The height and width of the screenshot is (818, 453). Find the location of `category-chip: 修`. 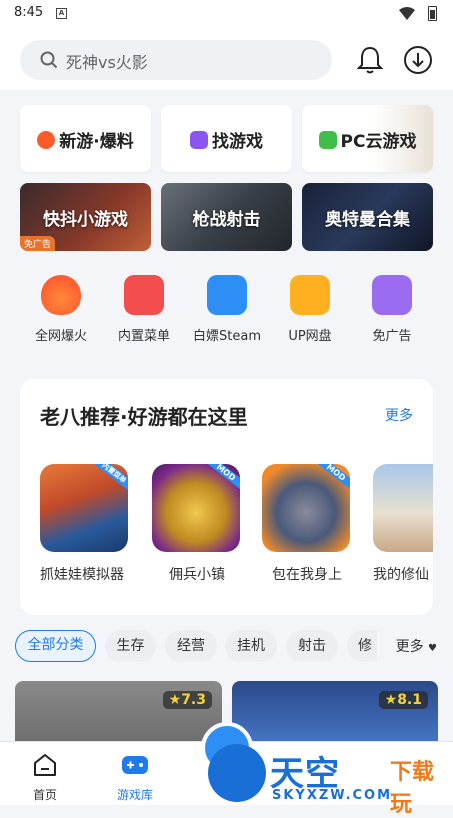

category-chip: 修 is located at coordinates (362, 646).